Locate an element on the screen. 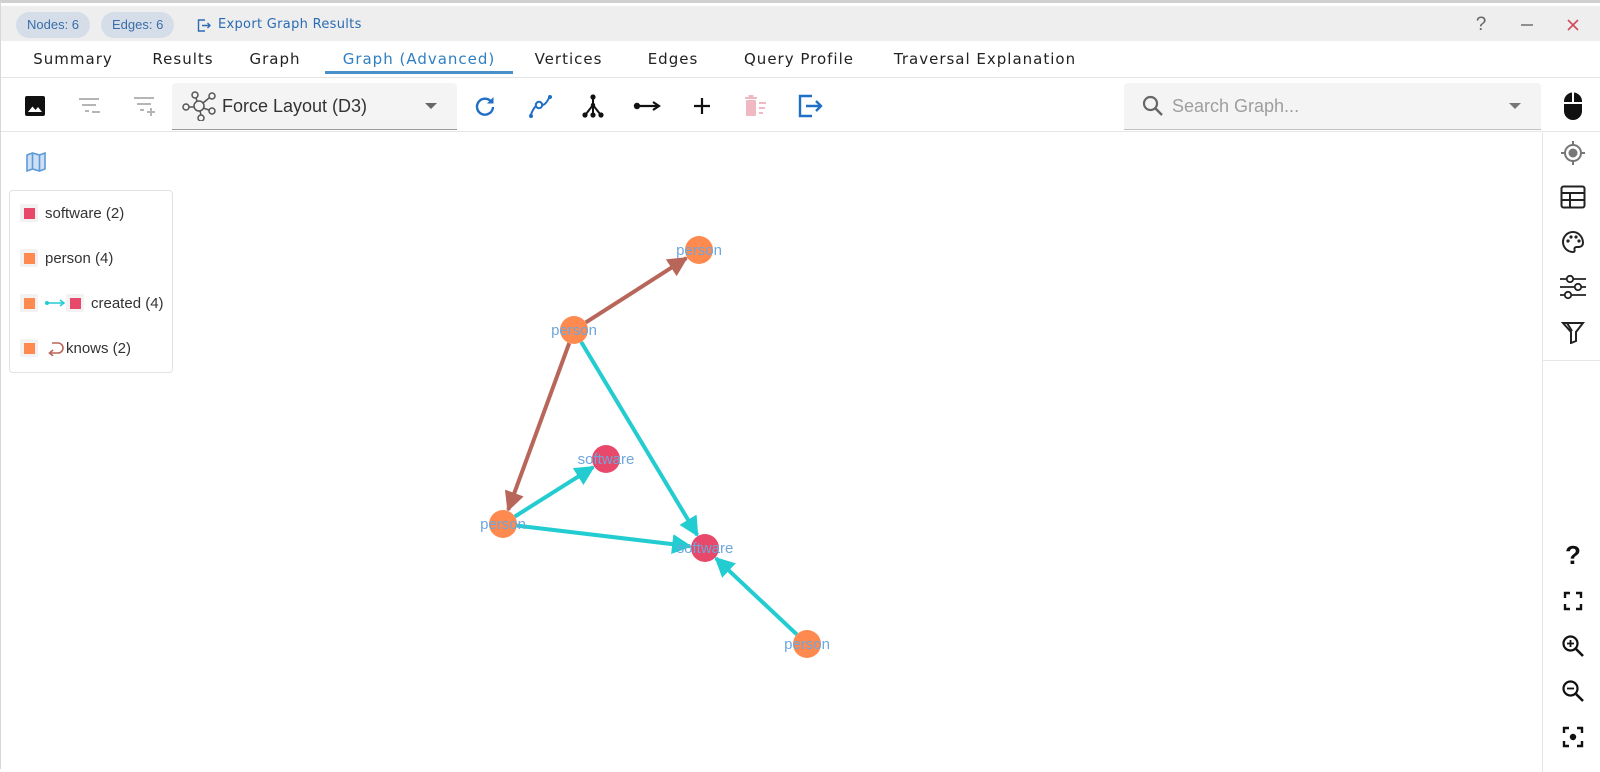 Image resolution: width=1600 pixels, height=772 pixels. hierarchy-layout-button is located at coordinates (593, 106).